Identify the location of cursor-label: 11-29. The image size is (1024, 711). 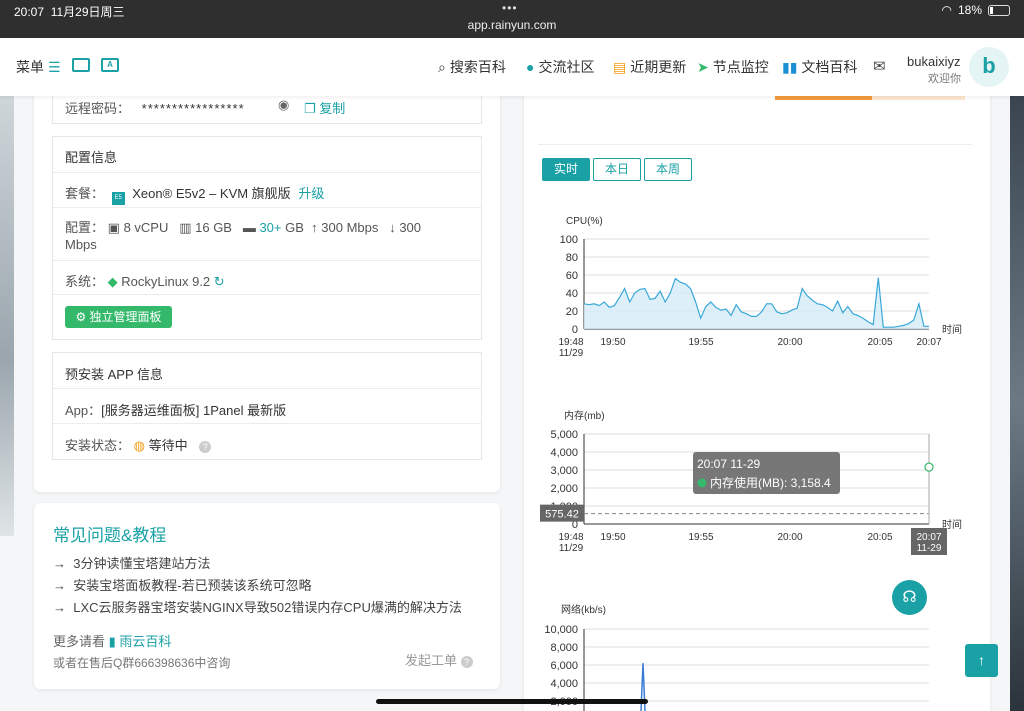
(929, 548).